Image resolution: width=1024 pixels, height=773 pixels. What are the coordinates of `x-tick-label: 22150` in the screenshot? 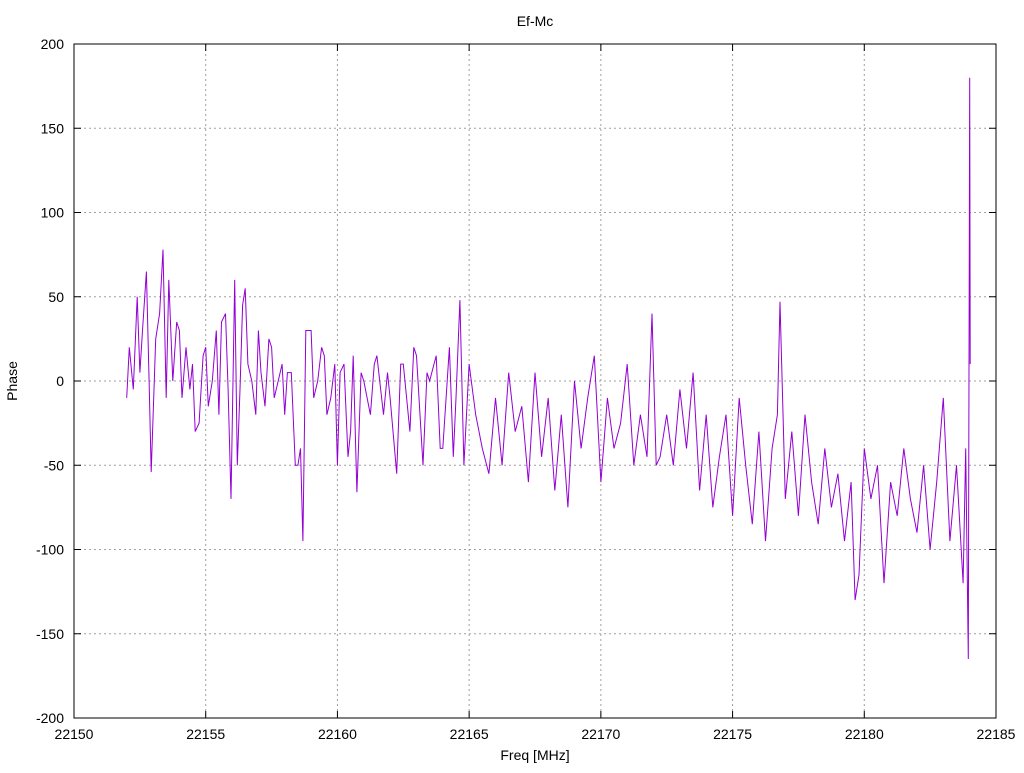 It's located at (74, 734).